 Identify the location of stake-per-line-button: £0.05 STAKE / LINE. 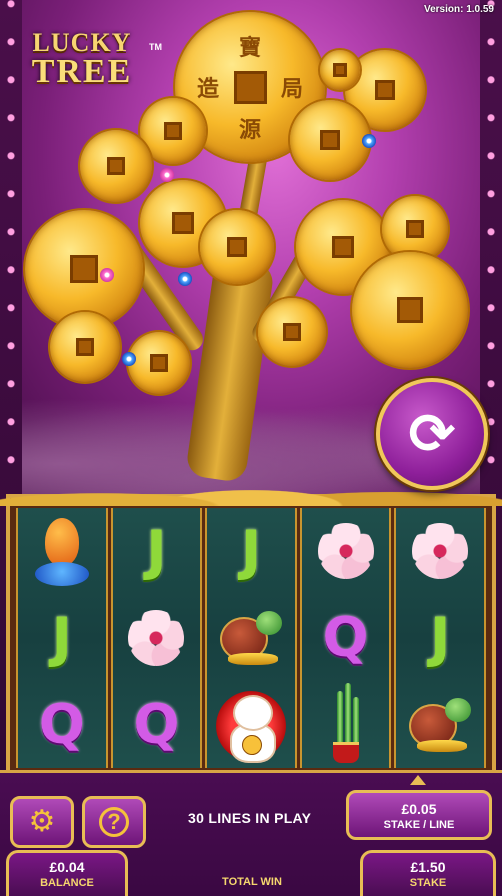
(419, 815).